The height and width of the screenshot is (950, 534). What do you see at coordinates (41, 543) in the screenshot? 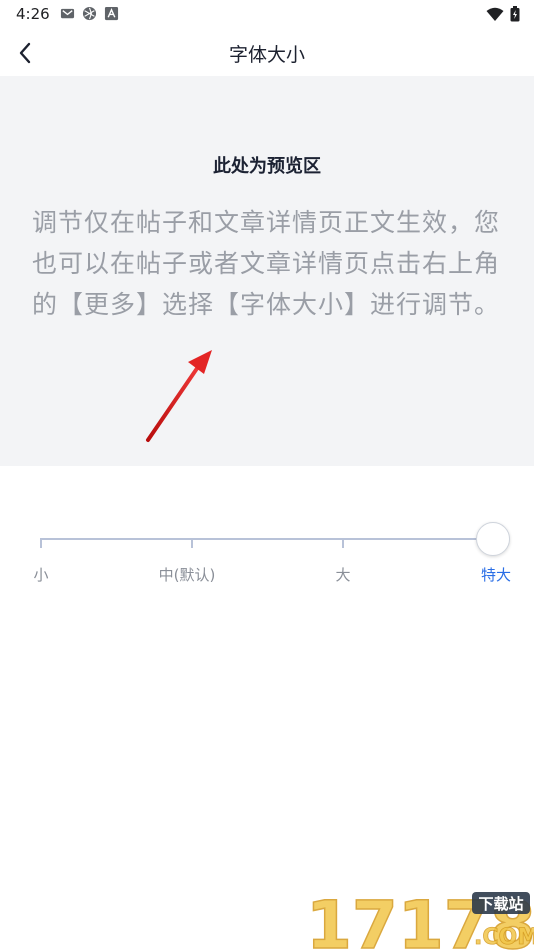
I see `slider-tick-small` at bounding box center [41, 543].